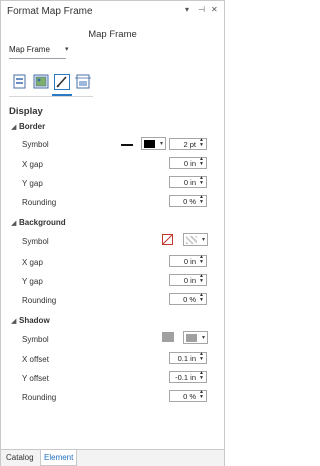  I want to click on placement-icon, so click(83, 82).